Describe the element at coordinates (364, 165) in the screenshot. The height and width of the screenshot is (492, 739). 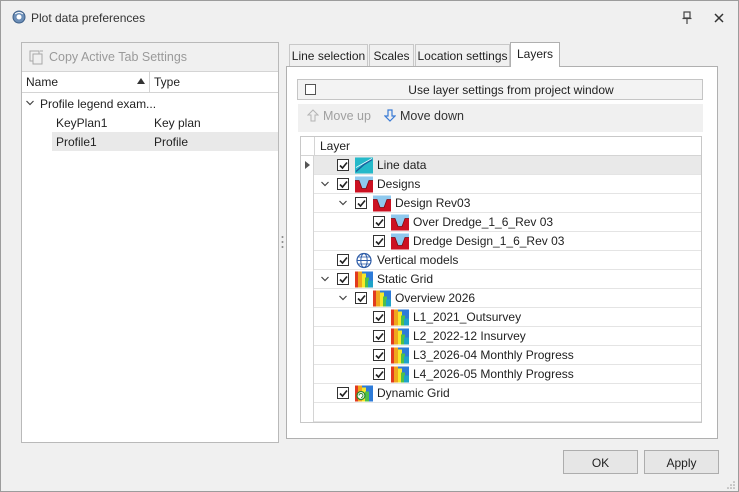
I see `line-data-icon` at that location.